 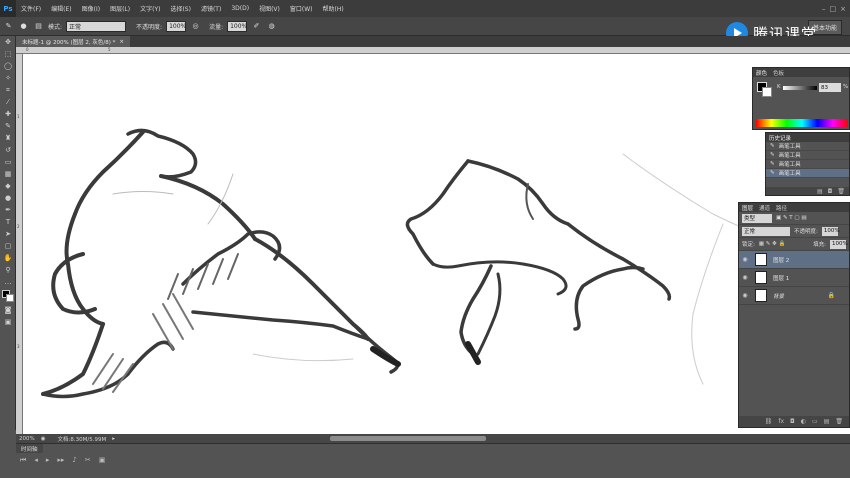 I want to click on blend-mode-select: 正常, so click(x=766, y=231).